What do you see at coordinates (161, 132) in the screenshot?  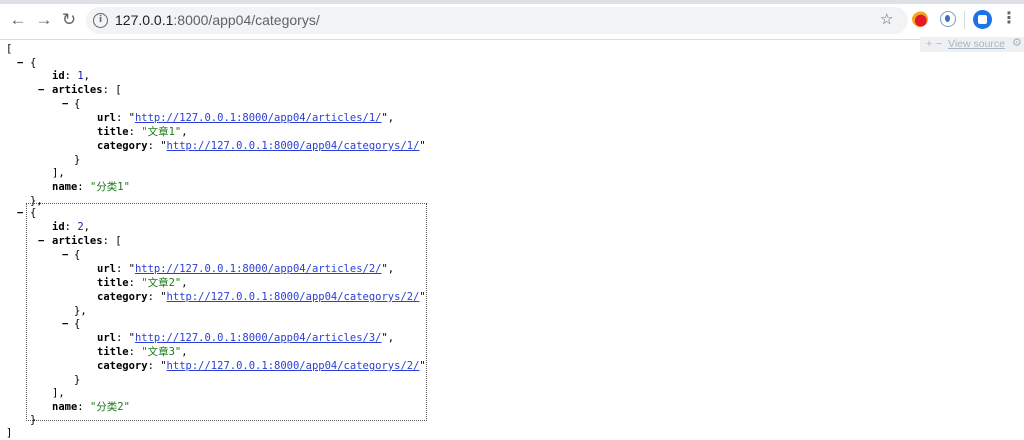 I see `article-title-value: 文章1` at bounding box center [161, 132].